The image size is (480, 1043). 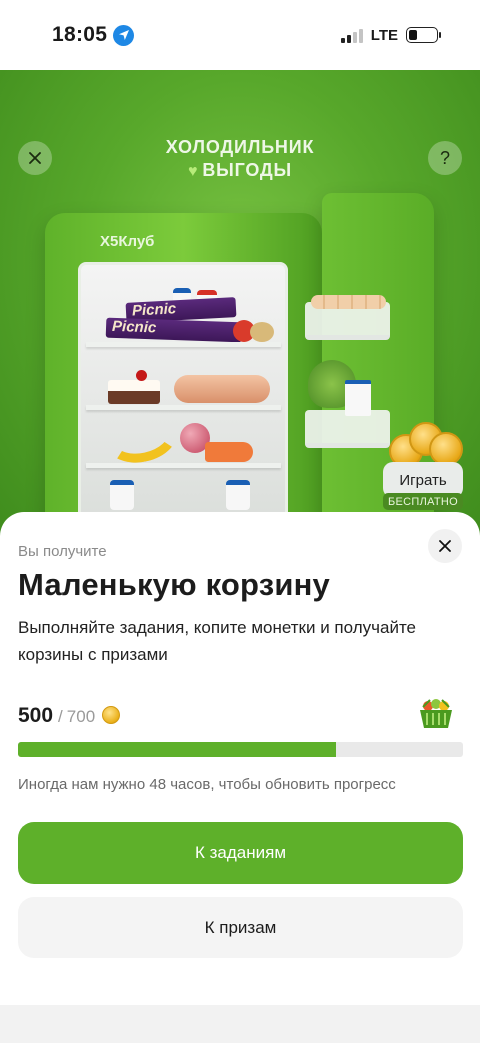 I want to click on progress-total: 700, so click(x=81, y=716).